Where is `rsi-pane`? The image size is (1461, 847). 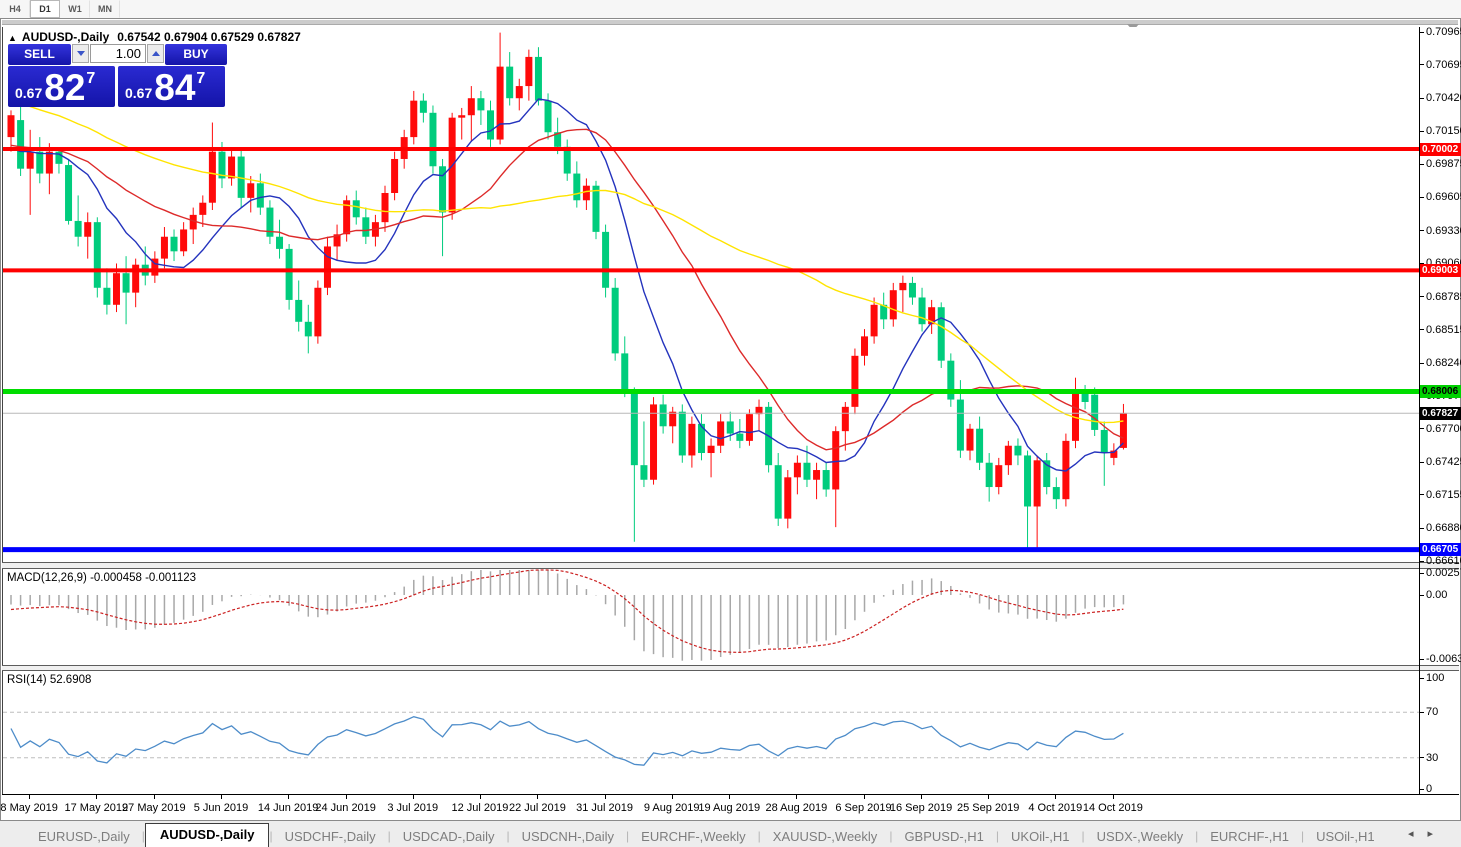 rsi-pane is located at coordinates (711, 732).